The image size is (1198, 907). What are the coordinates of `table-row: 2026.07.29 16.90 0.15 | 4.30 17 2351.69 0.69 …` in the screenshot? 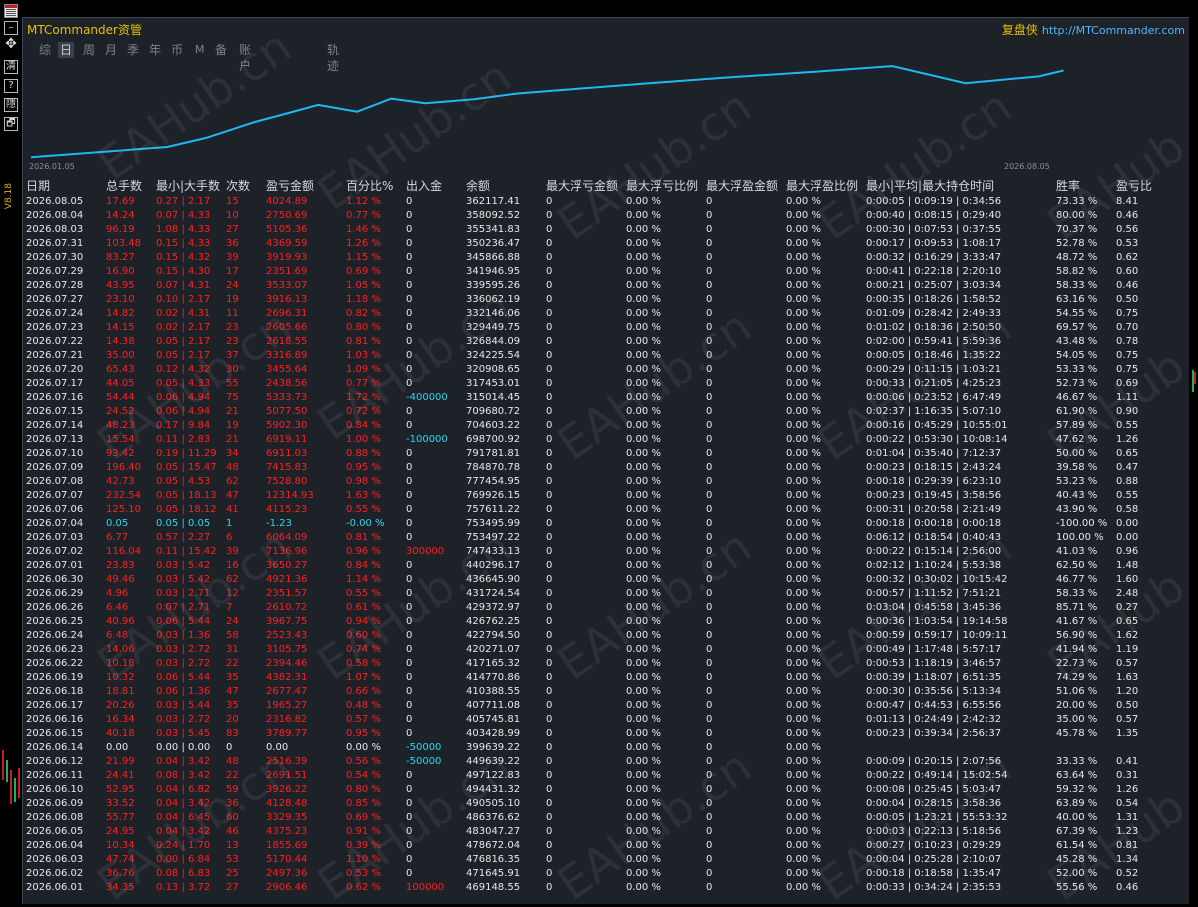 It's located at (596, 271).